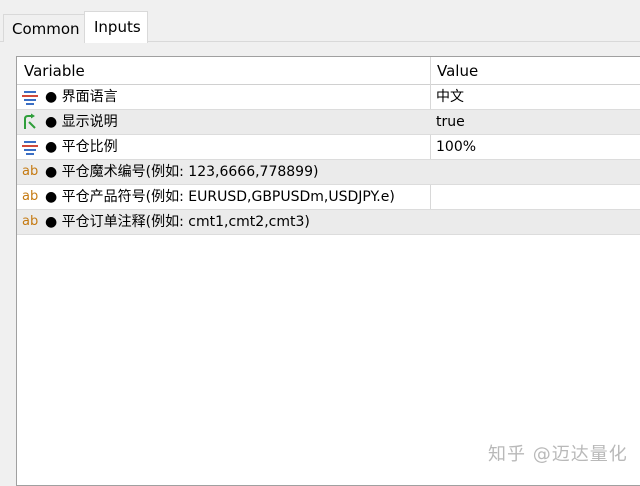 Image resolution: width=640 pixels, height=486 pixels. Describe the element at coordinates (328, 122) in the screenshot. I see `table-row: ● 显示说明 true` at that location.